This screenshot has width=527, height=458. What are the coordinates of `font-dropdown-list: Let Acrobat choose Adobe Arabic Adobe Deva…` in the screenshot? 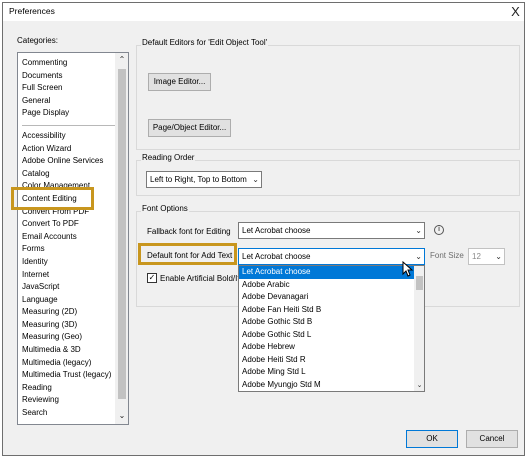 It's located at (331, 328).